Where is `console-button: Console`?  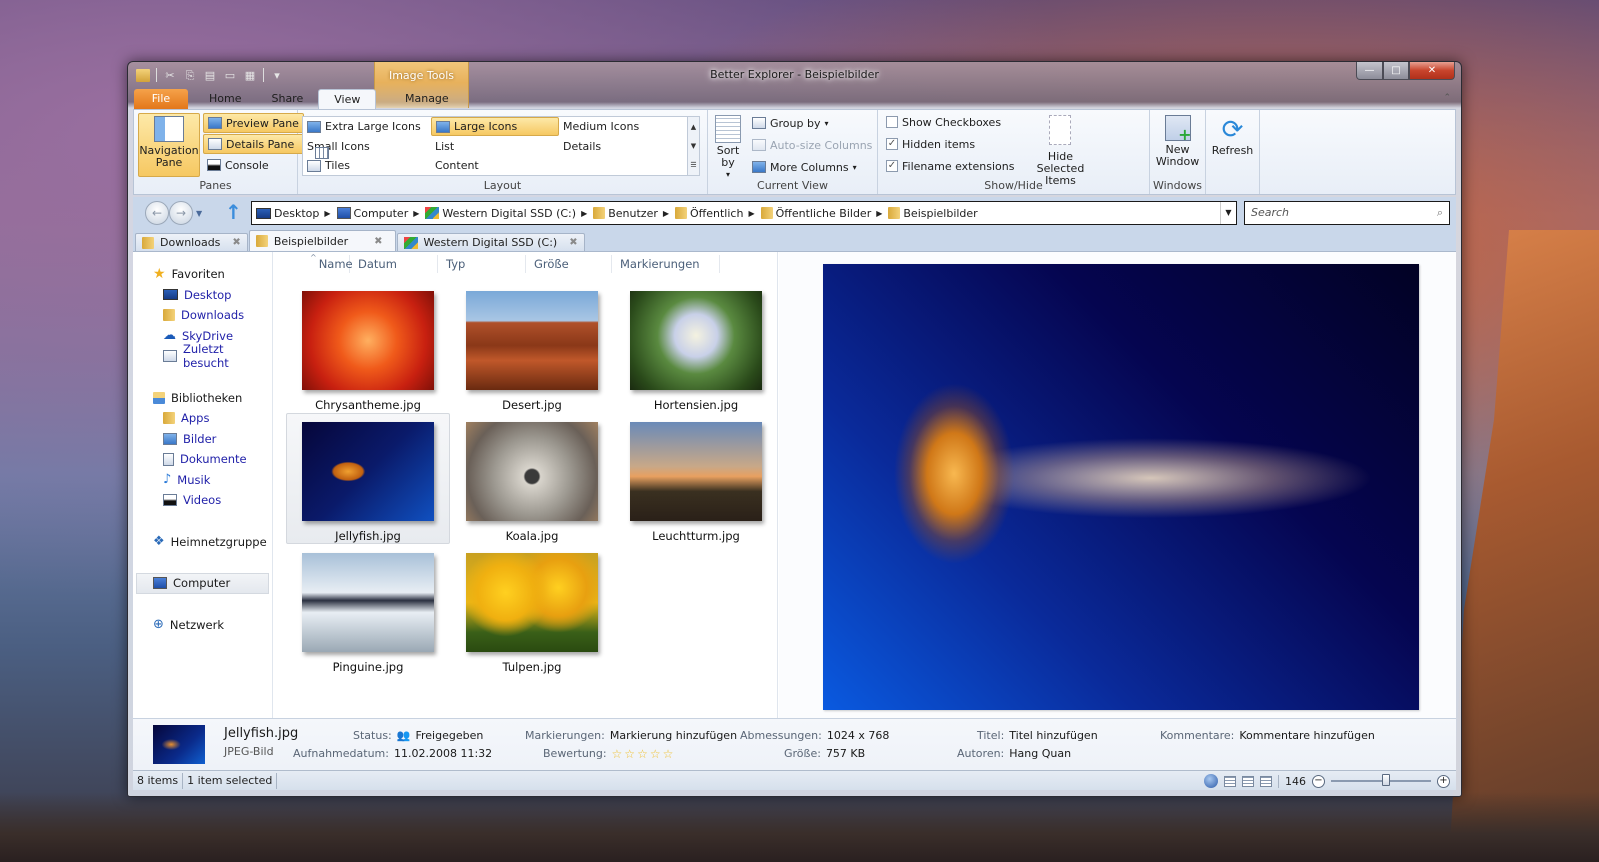 console-button: Console is located at coordinates (253, 165).